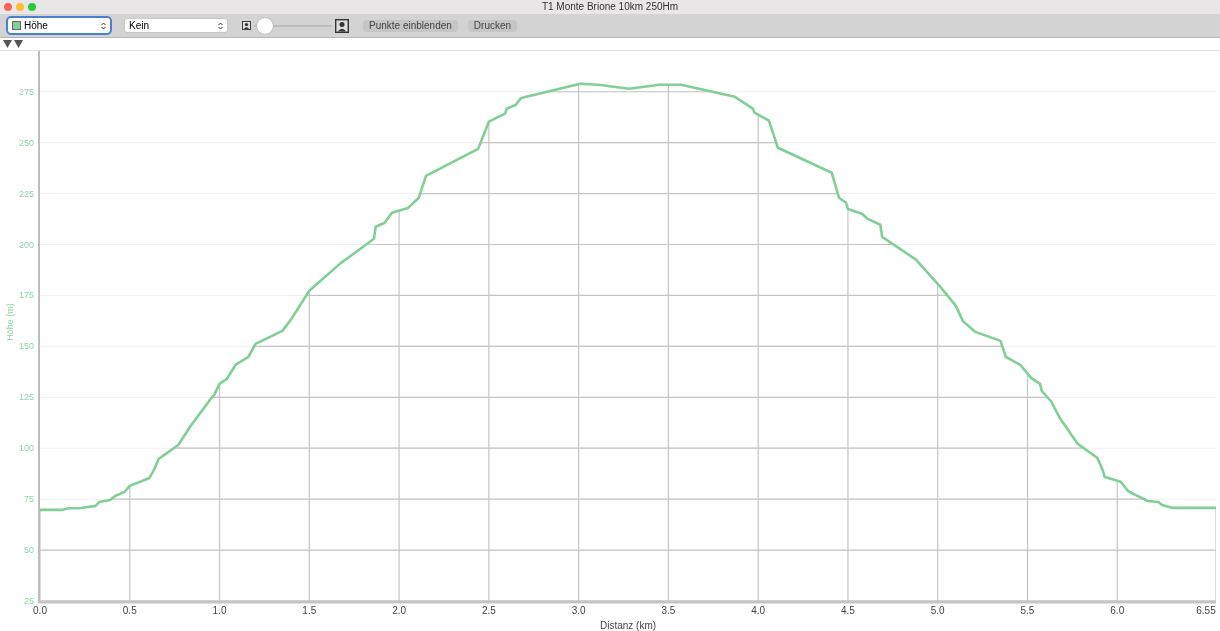 This screenshot has width=1220, height=631. Describe the element at coordinates (1206, 610) in the screenshot. I see `x-tick-label: 6.55` at that location.